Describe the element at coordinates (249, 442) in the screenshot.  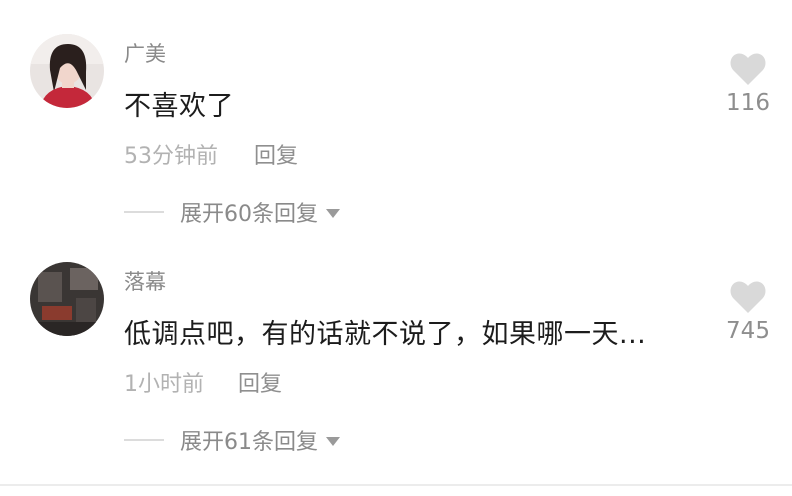
I see `expand-replies-label: 展开61条回复` at that location.